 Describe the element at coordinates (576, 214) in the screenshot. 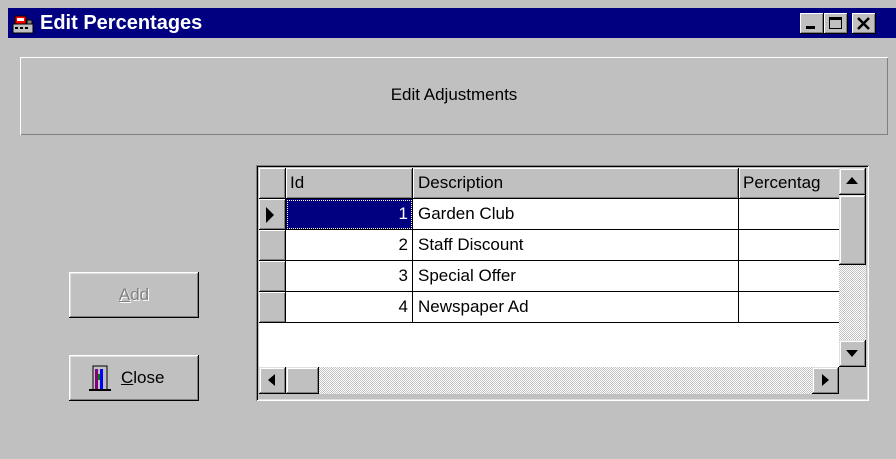

I see `cell-description: Garden Club` at that location.